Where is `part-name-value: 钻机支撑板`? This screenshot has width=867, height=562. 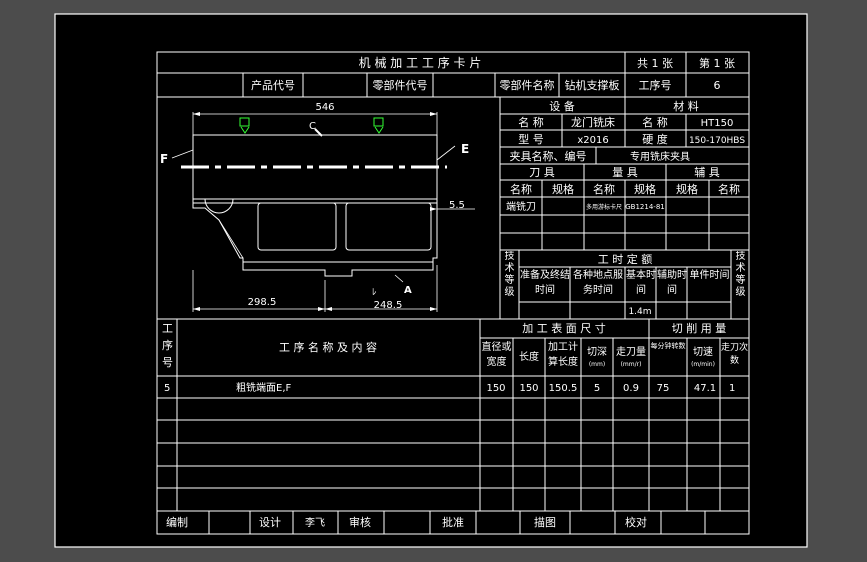
part-name-value: 钻机支撑板 is located at coordinates (592, 85).